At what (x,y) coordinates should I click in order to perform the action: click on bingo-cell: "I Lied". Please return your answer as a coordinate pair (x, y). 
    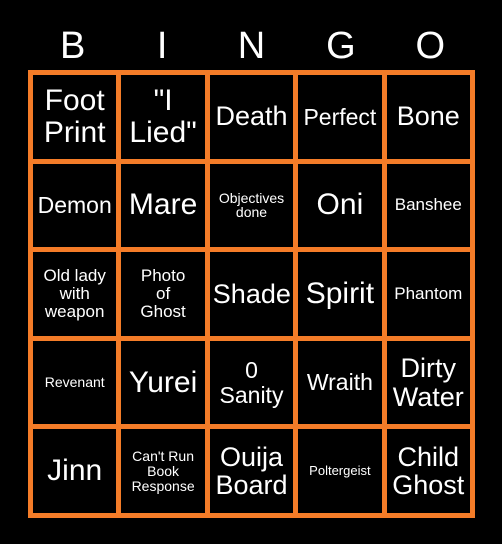
    Looking at the image, I should click on (163, 117).